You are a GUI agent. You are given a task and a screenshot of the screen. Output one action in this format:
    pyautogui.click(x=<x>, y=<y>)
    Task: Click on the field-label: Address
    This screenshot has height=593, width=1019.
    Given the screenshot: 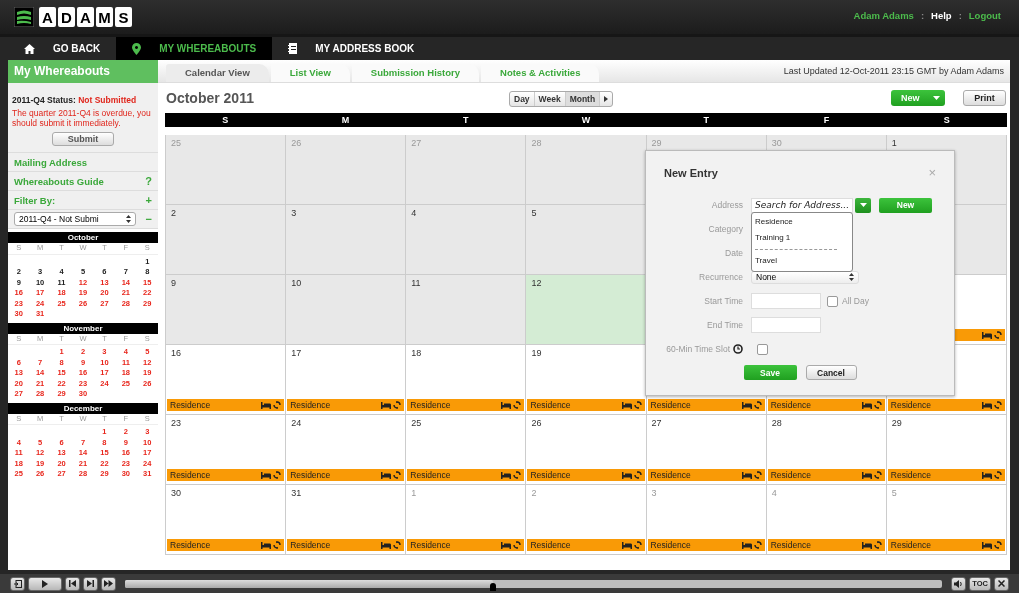 What is the action you would take?
    pyautogui.click(x=727, y=205)
    